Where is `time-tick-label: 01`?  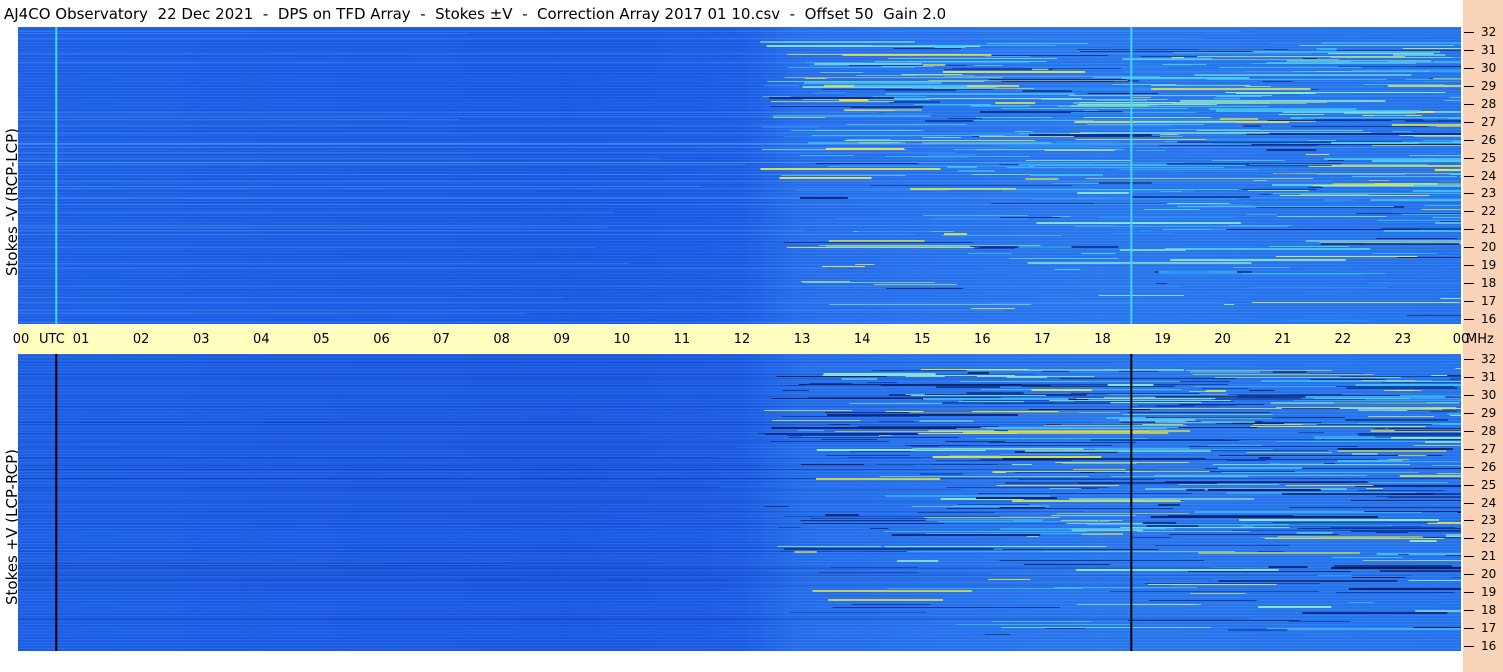 time-tick-label: 01 is located at coordinates (81, 339).